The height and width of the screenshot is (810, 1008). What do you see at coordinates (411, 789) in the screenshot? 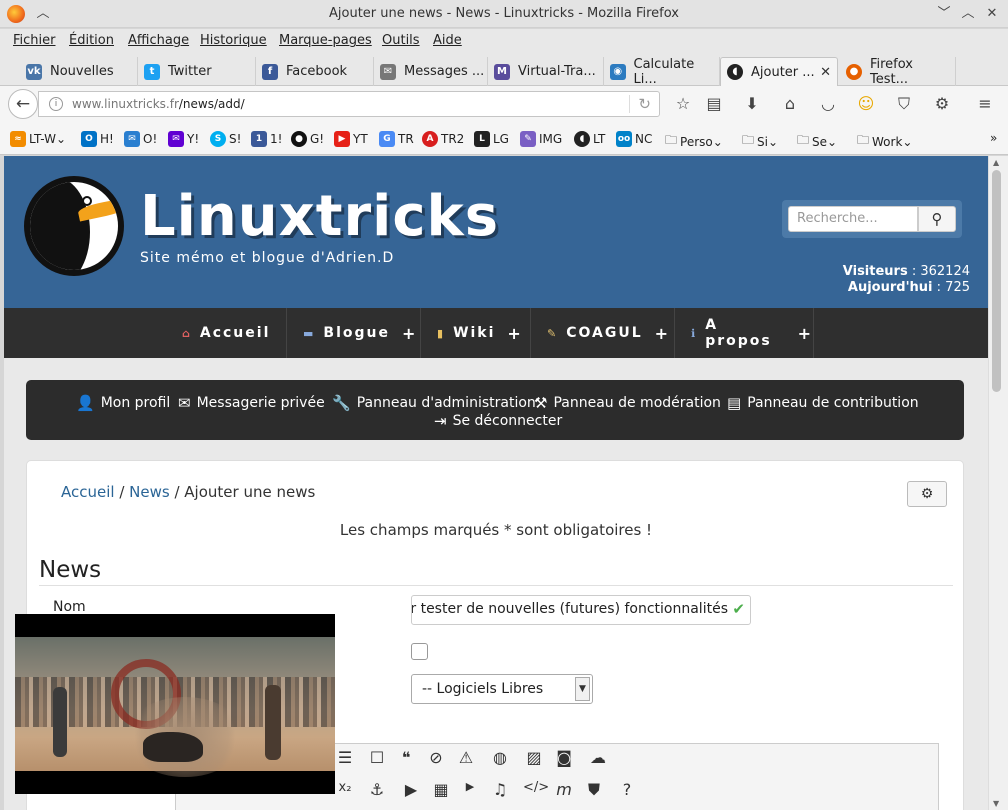
I see `play-icon: ▶` at bounding box center [411, 789].